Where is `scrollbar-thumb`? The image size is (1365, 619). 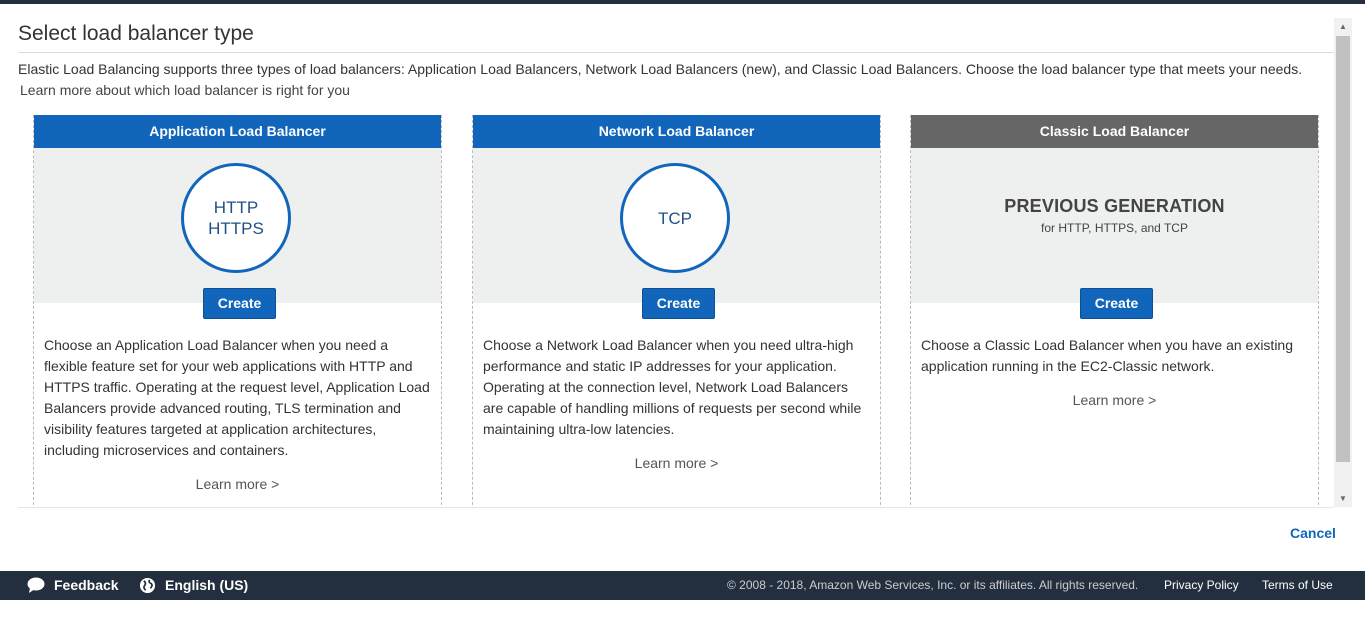 scrollbar-thumb is located at coordinates (1343, 249).